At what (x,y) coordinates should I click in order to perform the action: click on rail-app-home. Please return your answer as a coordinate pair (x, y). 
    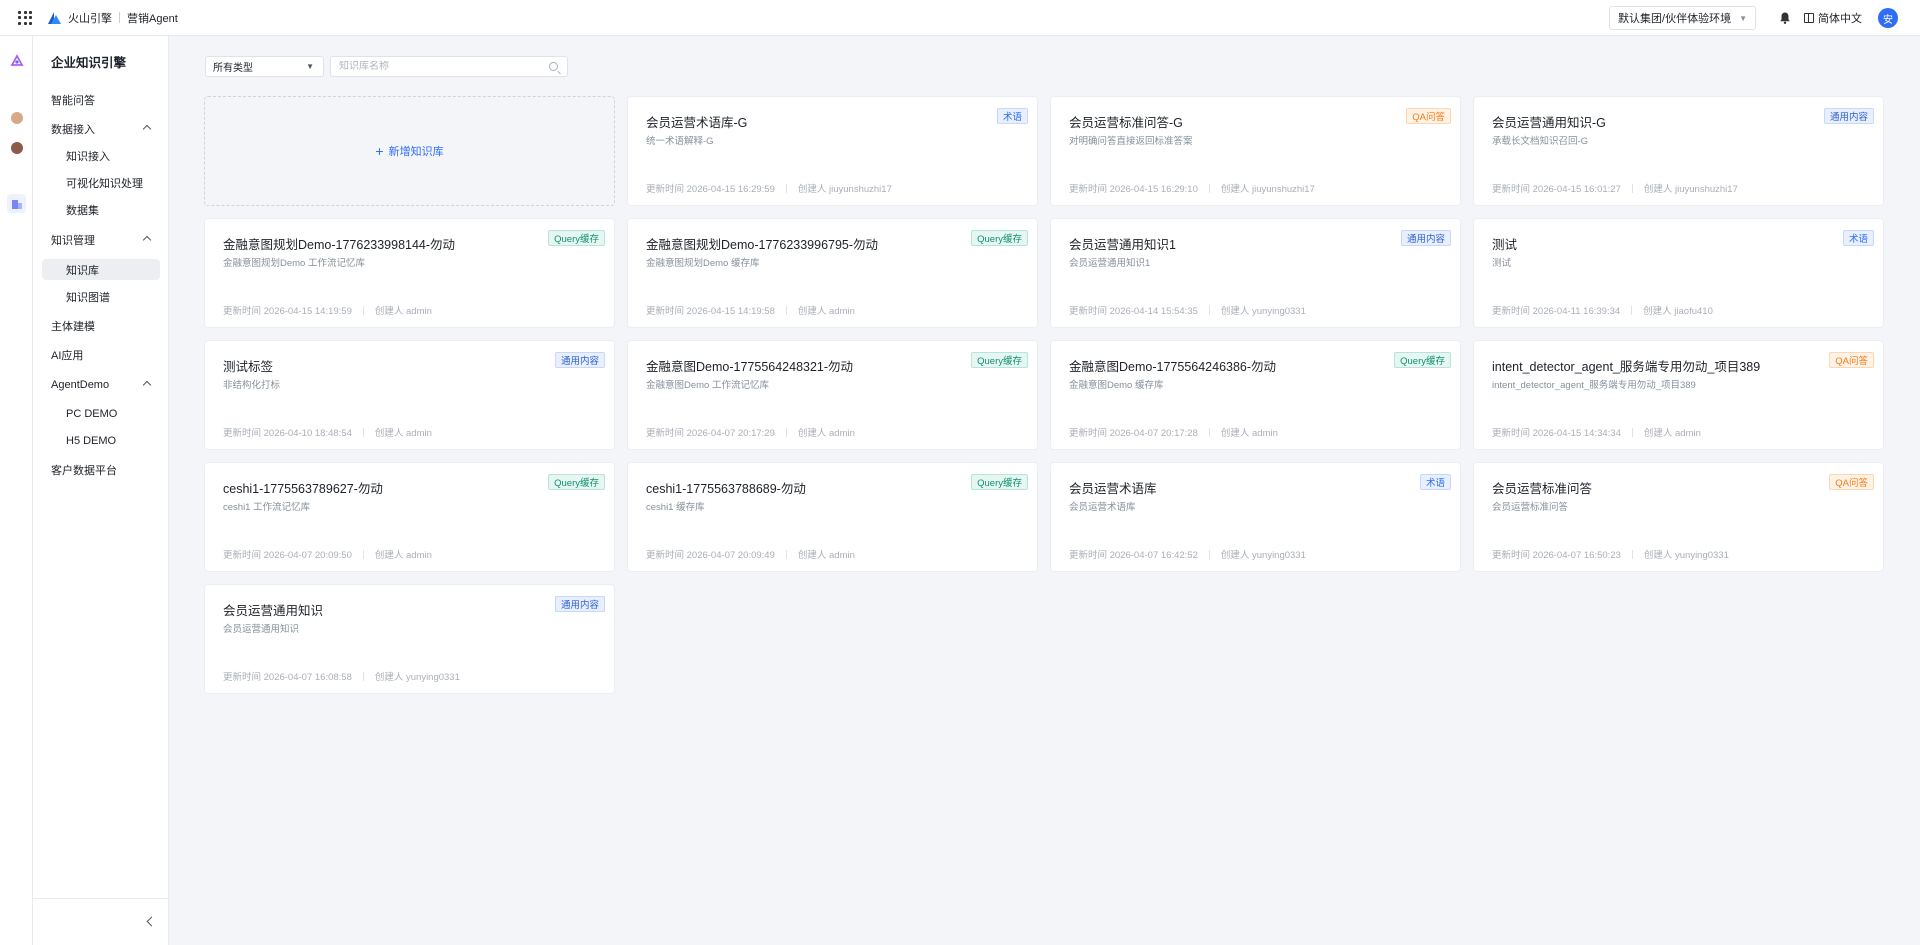
    Looking at the image, I should click on (16, 59).